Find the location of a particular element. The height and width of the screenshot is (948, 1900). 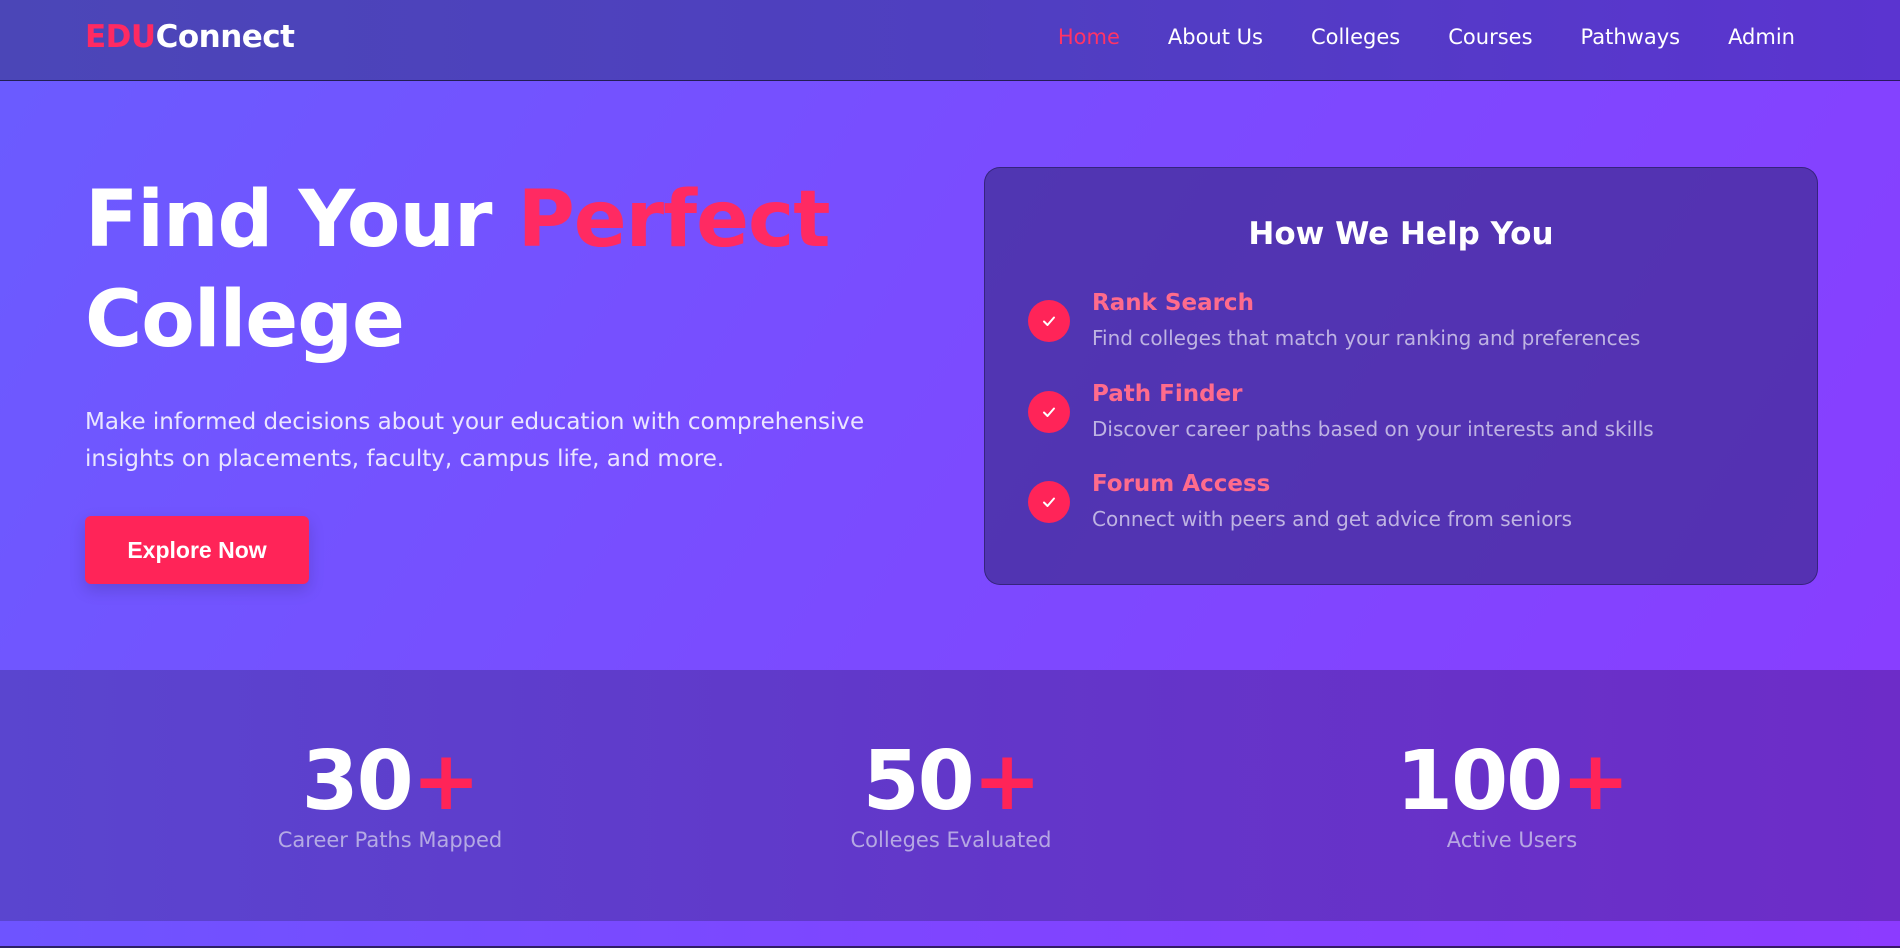

stat-label: Career Paths Mapped is located at coordinates (390, 840).